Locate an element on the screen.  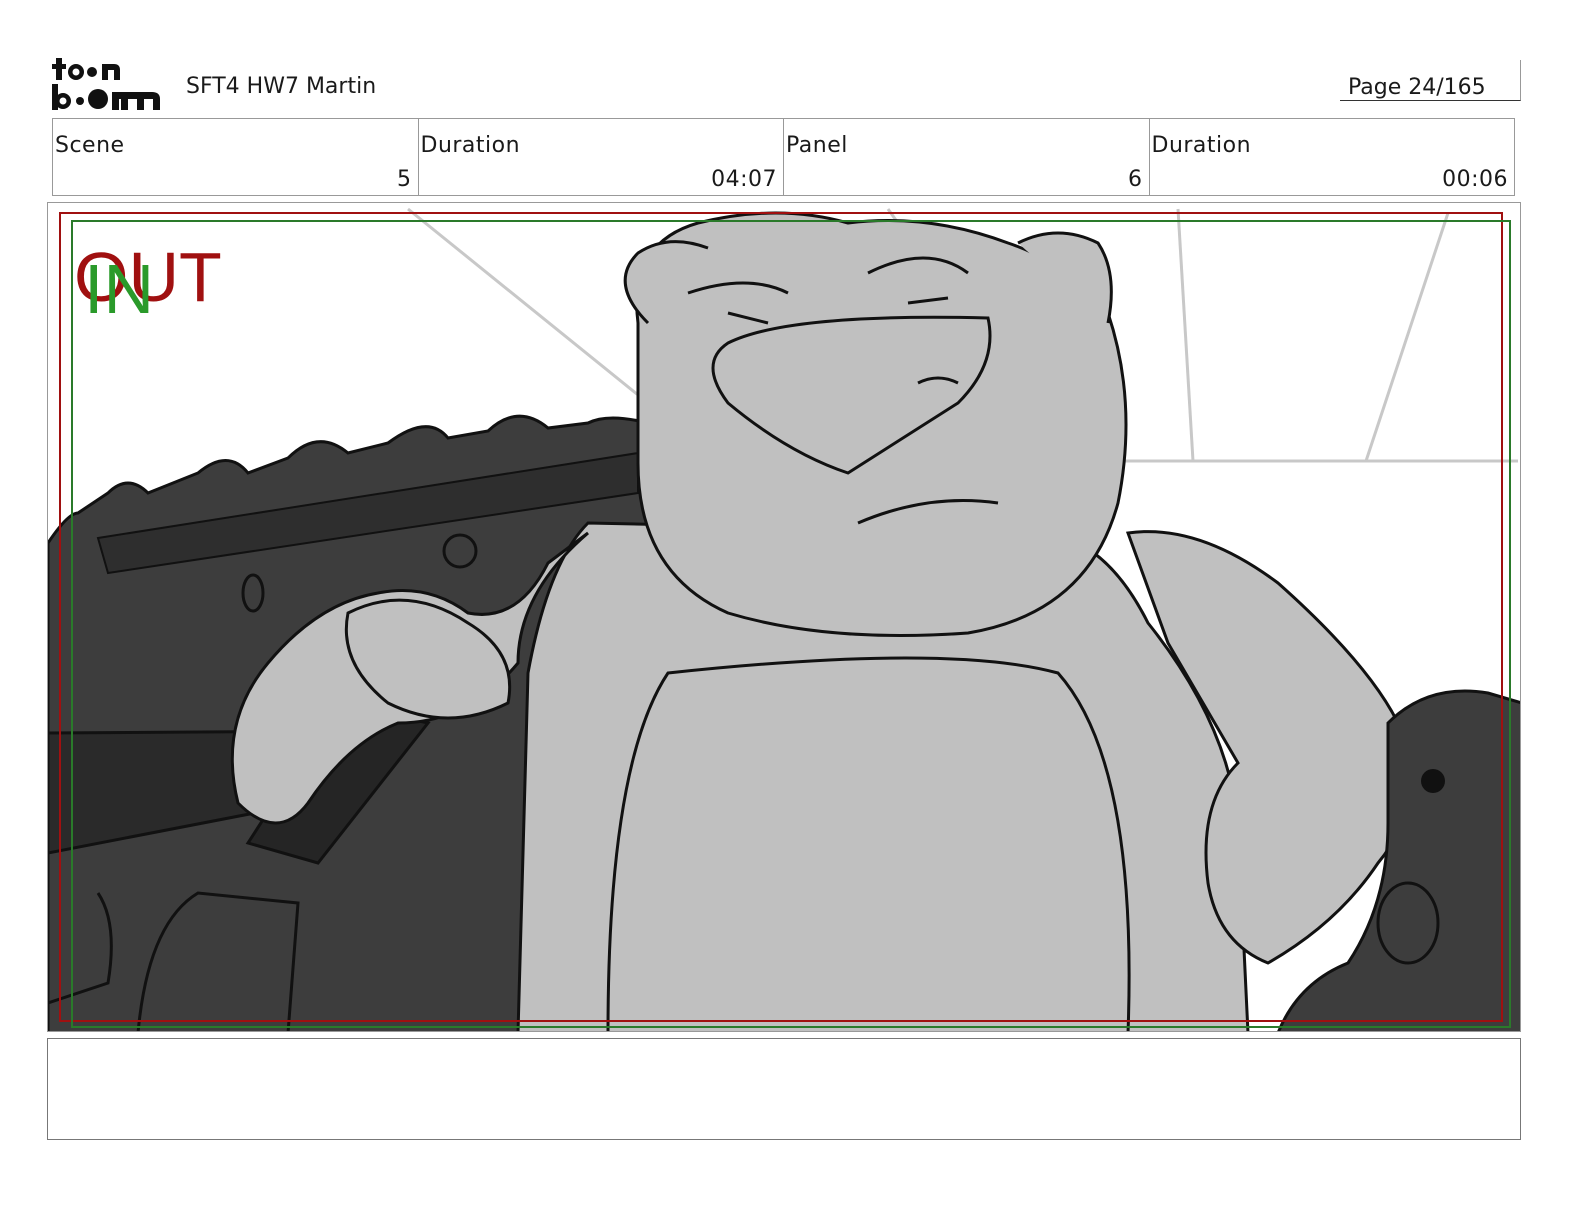
scene-duration-cell: Duration 04:07 is located at coordinates (600, 157).